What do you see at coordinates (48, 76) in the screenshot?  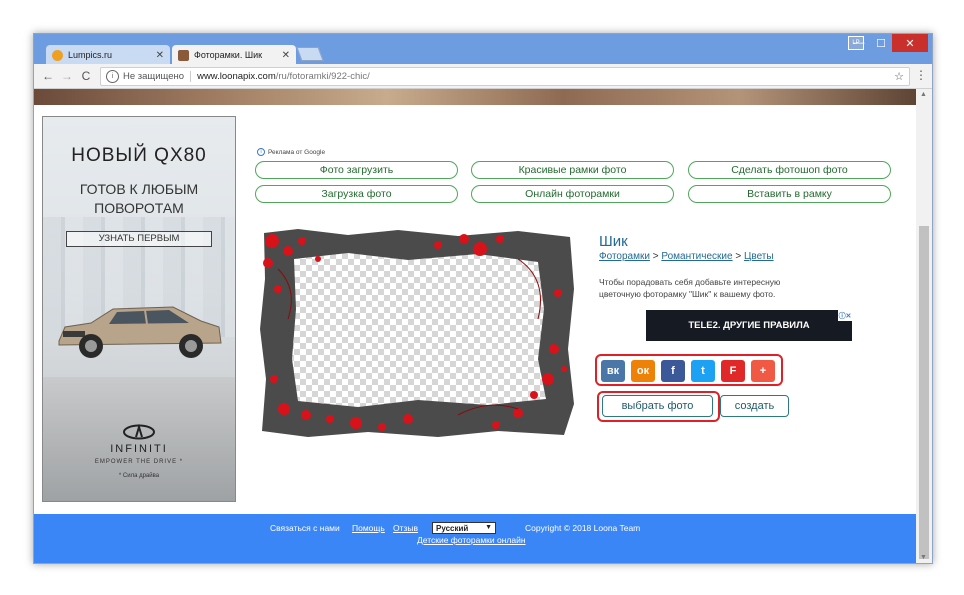 I see `back-button: ←` at bounding box center [48, 76].